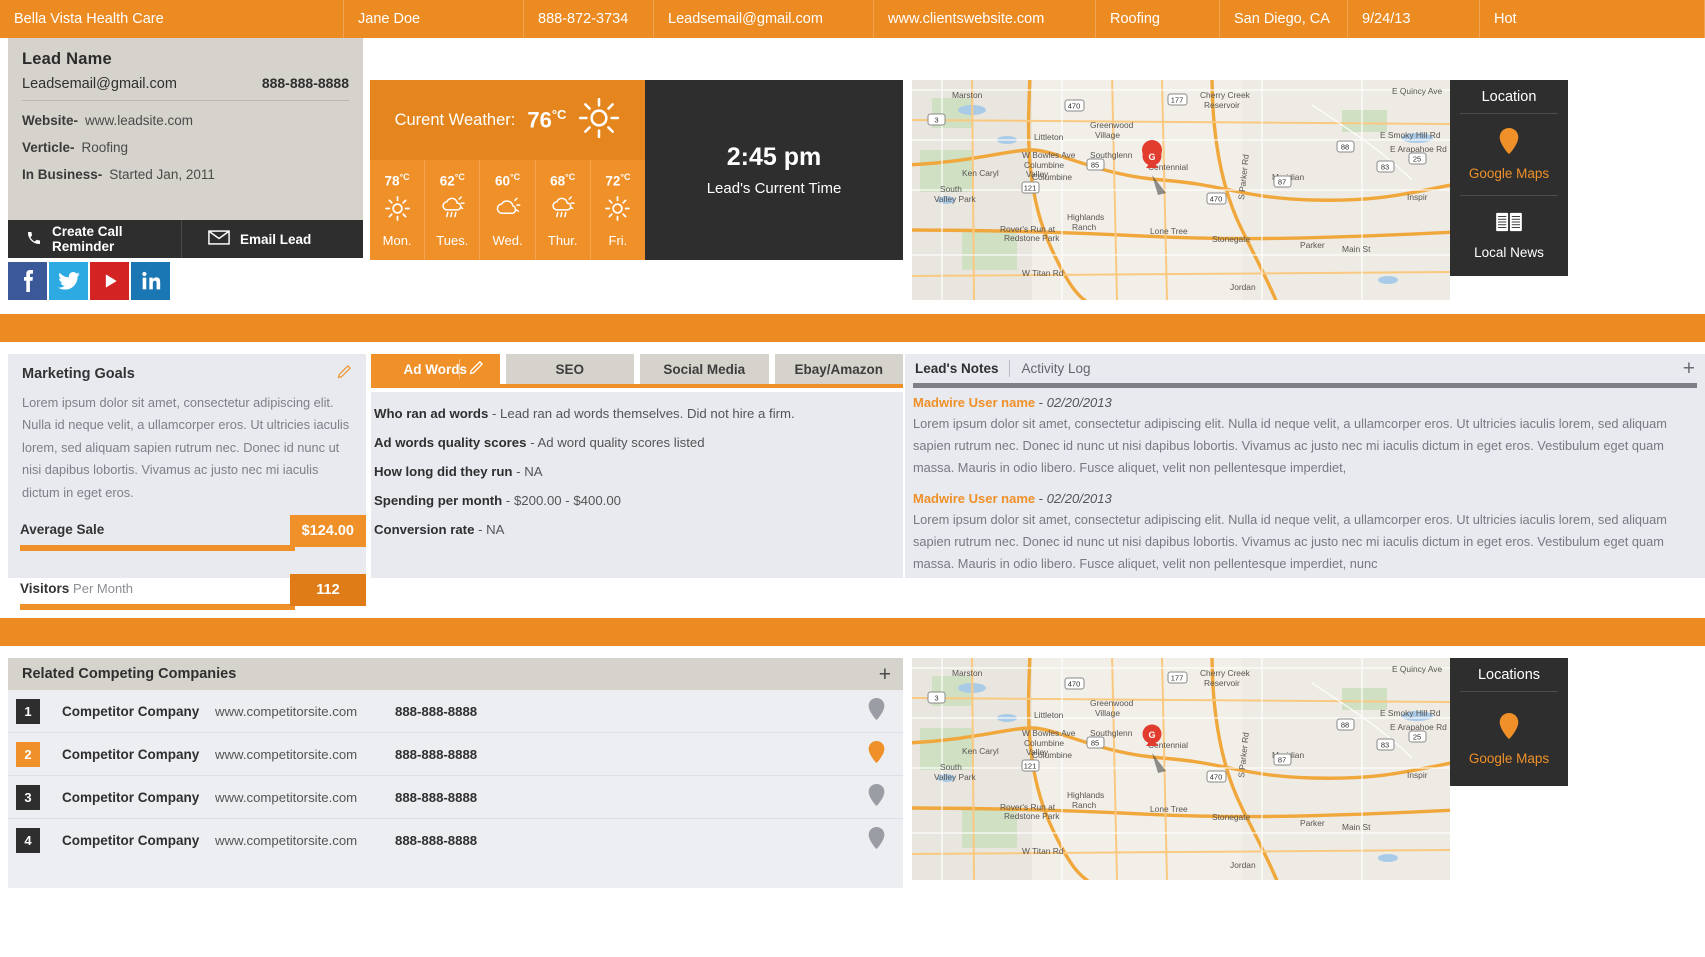  I want to click on lead-website-row: Website- www.leadsite.com, so click(185, 120).